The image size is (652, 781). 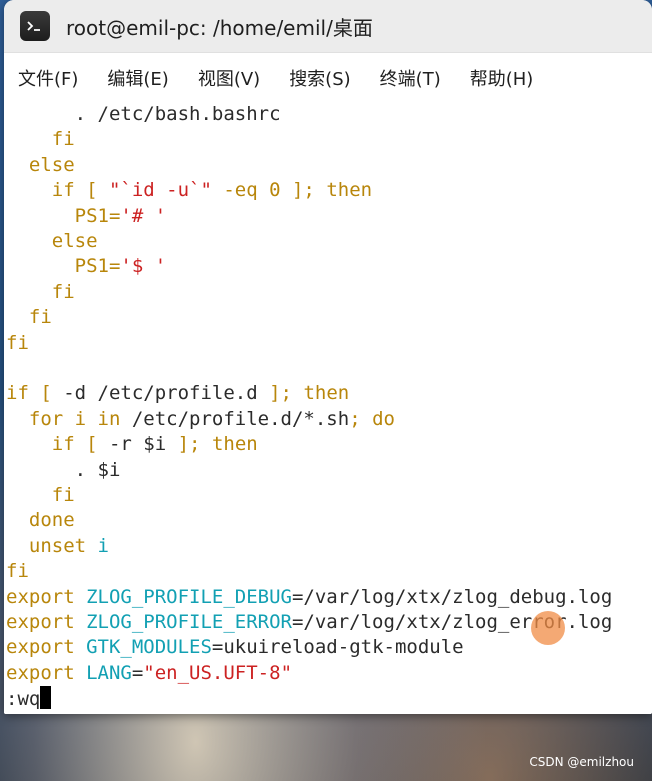 What do you see at coordinates (319, 78) in the screenshot?
I see `menu-search: 搜索(S)` at bounding box center [319, 78].